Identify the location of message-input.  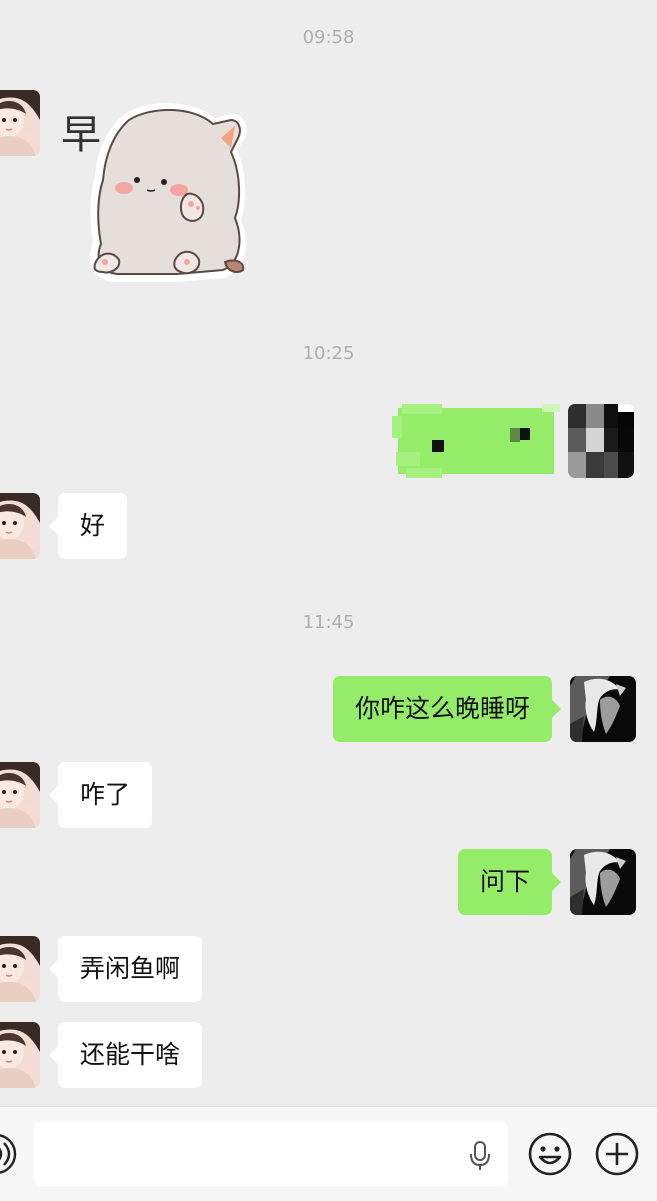
(271, 1154).